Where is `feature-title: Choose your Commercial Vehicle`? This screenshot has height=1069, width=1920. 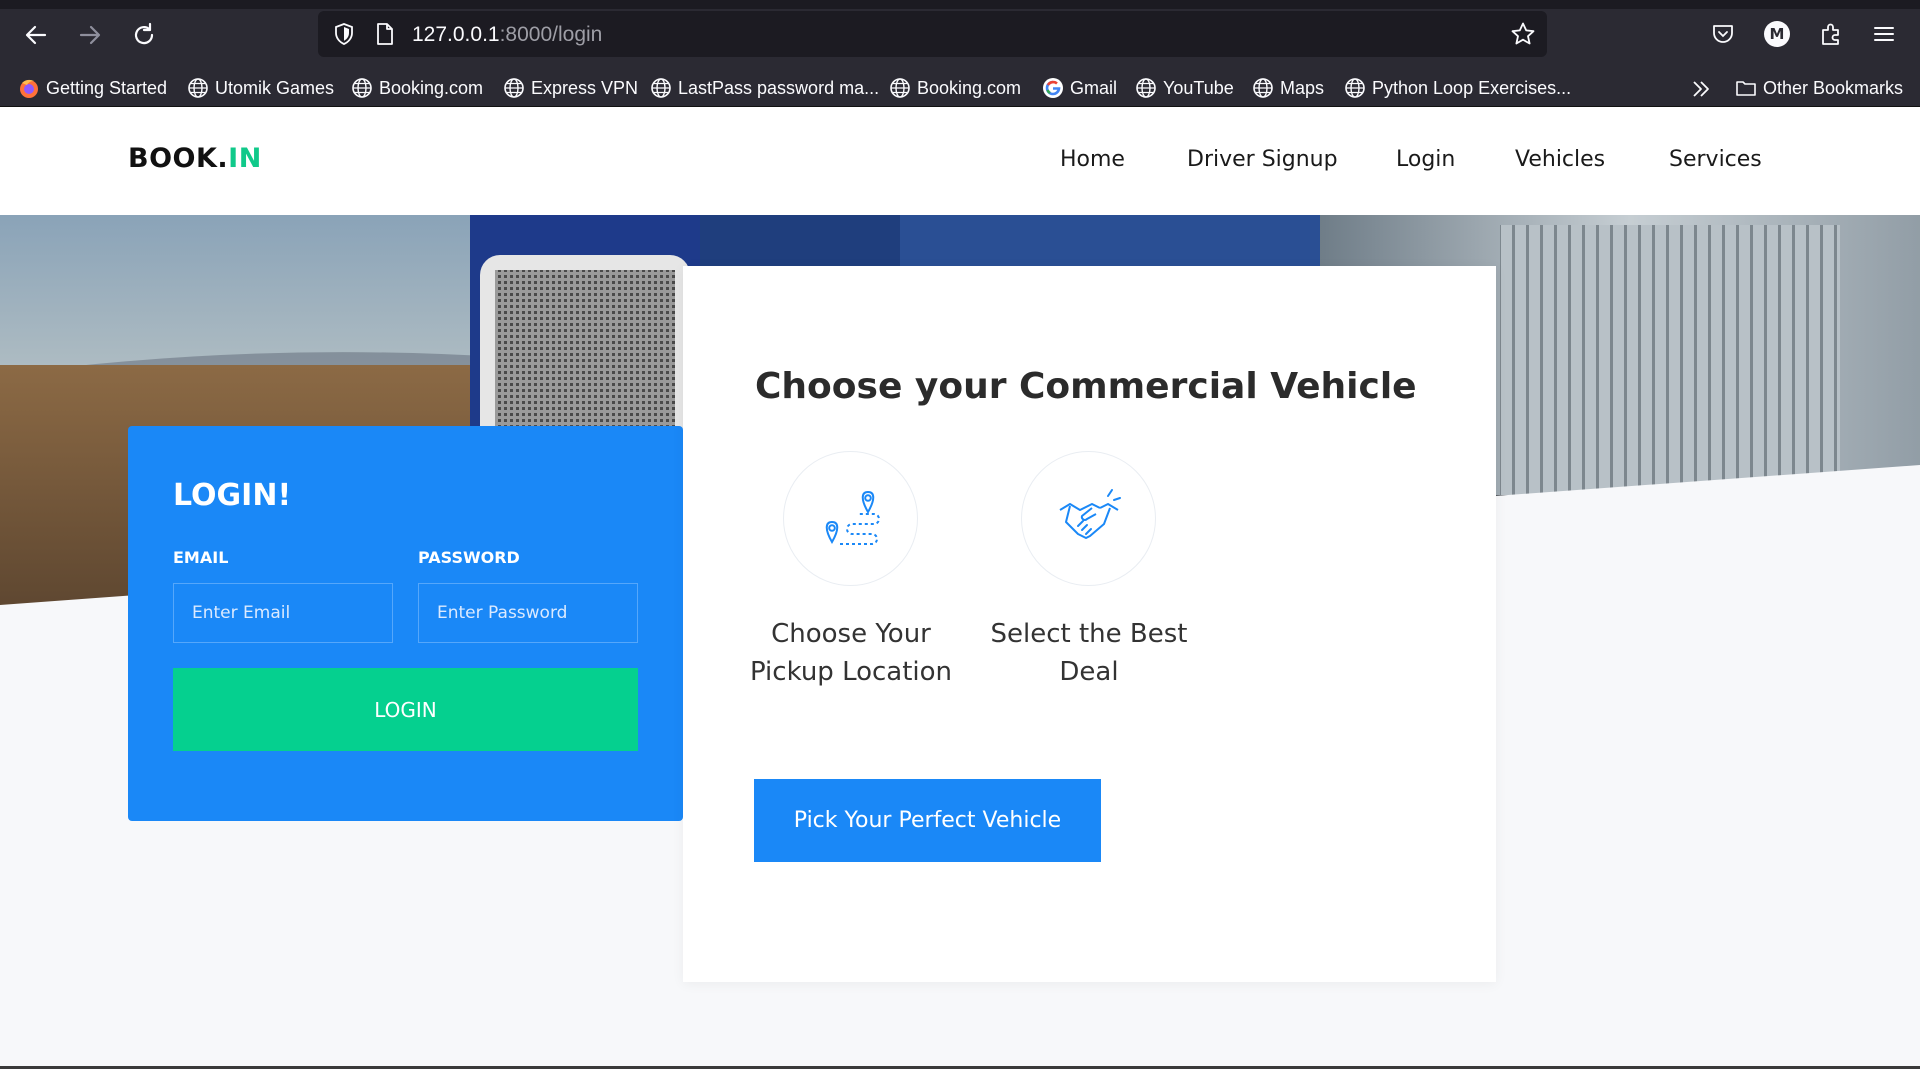 feature-title: Choose your Commercial Vehicle is located at coordinates (1086, 386).